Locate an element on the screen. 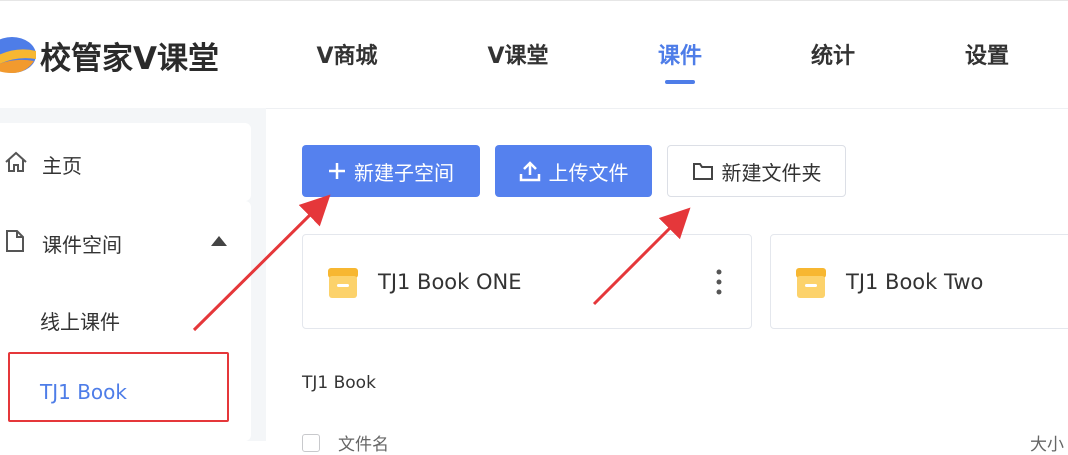 This screenshot has width=1068, height=455. logo-text: 校管家V课堂 is located at coordinates (129, 58).